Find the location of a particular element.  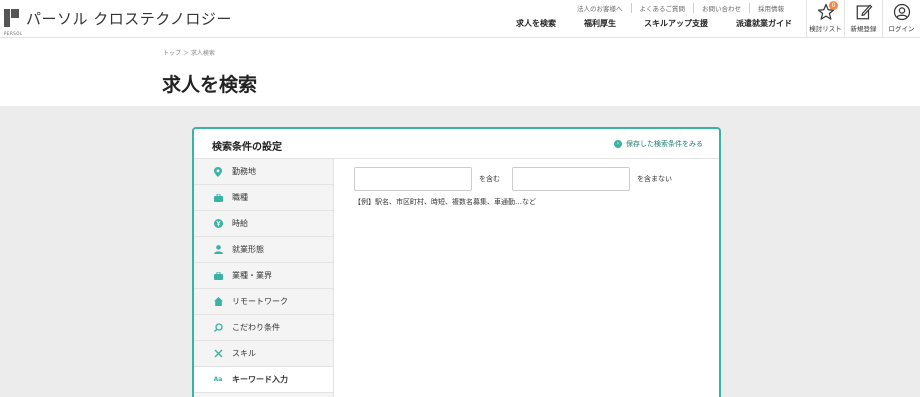

tools-icon is located at coordinates (218, 353).